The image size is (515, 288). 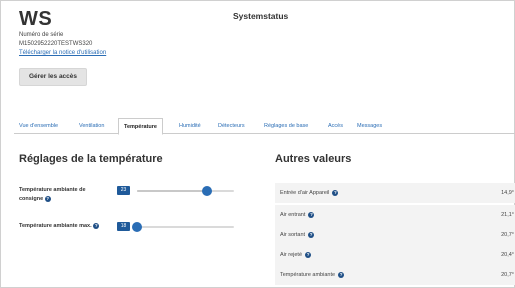 I want to click on target-temp-slider-fill, so click(x=172, y=191).